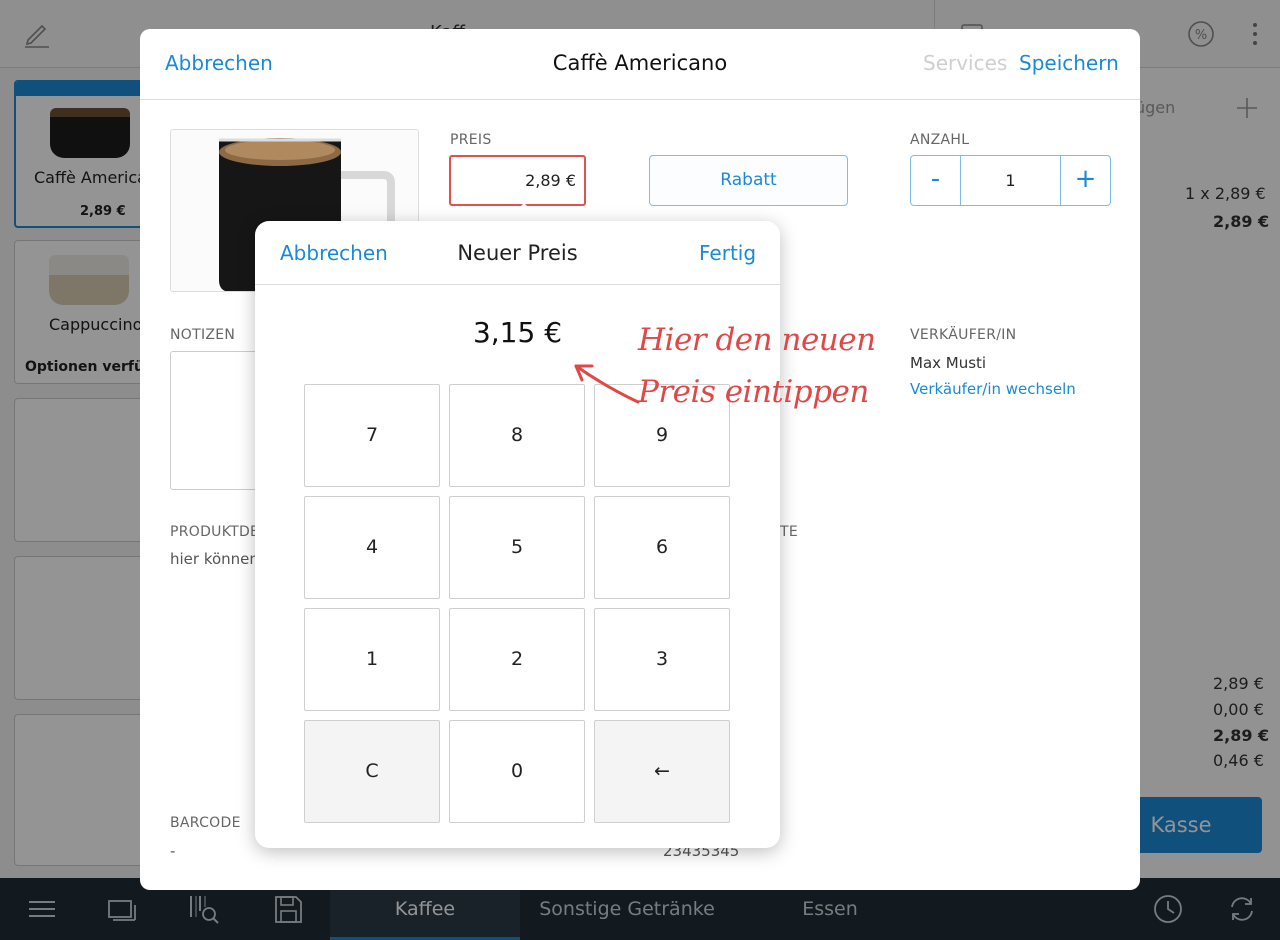 The height and width of the screenshot is (940, 1280). What do you see at coordinates (517, 771) in the screenshot?
I see `key-0: 0` at bounding box center [517, 771].